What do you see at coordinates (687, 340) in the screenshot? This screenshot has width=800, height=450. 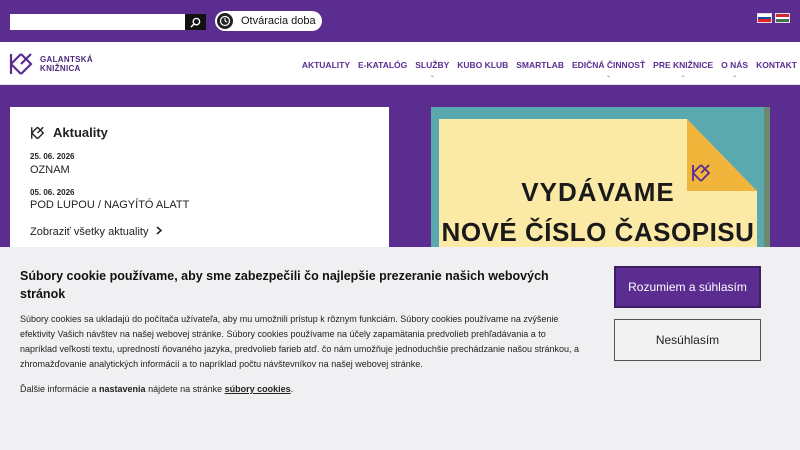 I see `reject-cookies-button: Nesúhlasím` at bounding box center [687, 340].